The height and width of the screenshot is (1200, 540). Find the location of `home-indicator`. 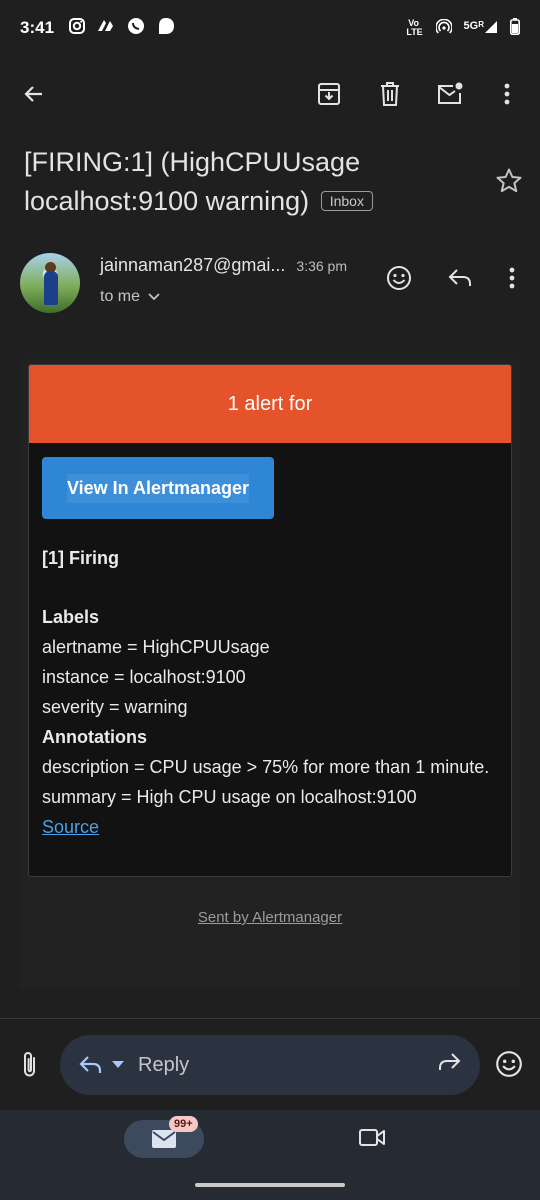

home-indicator is located at coordinates (270, 1185).